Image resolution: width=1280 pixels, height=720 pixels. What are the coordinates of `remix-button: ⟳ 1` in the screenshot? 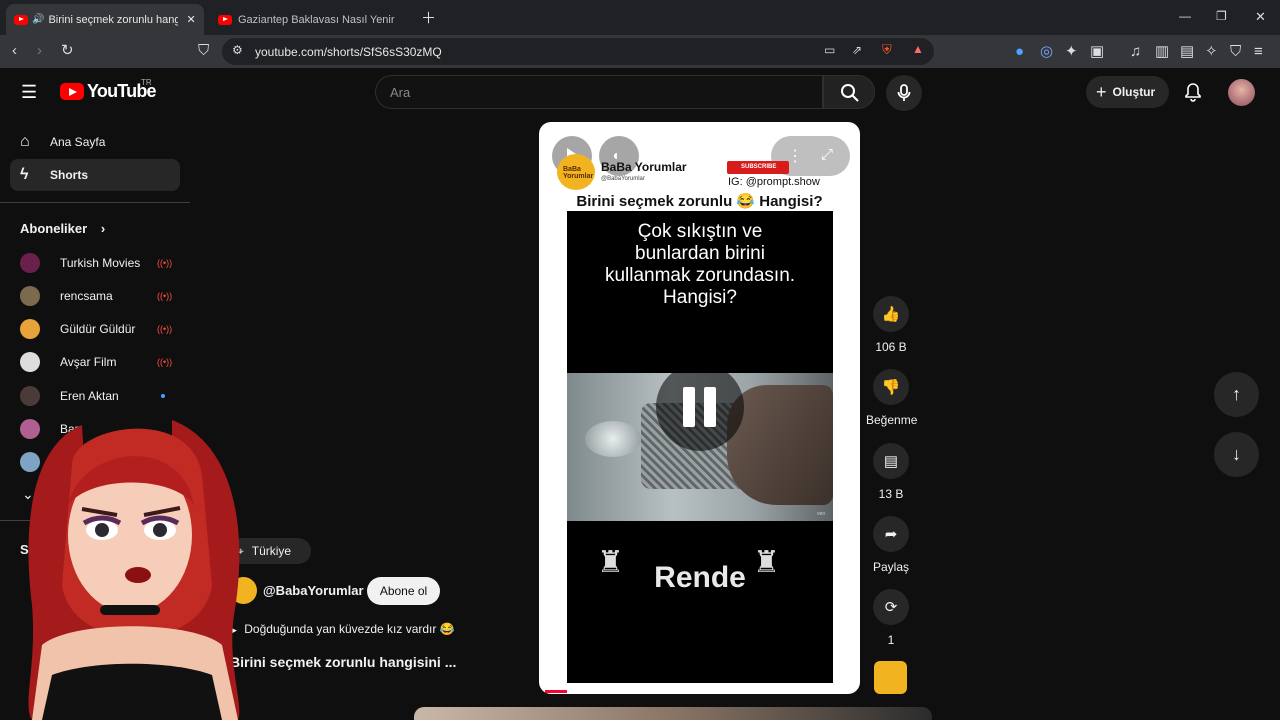 It's located at (891, 618).